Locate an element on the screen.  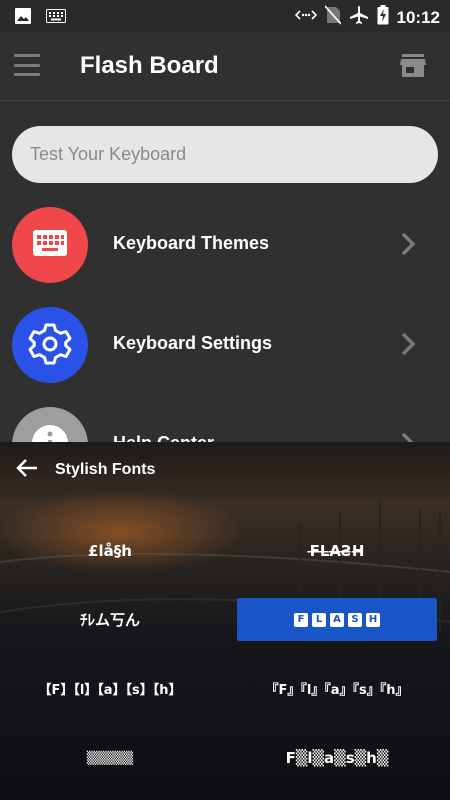
menu-label-keyboard-themes: Keyboard Themes is located at coordinates (191, 243).